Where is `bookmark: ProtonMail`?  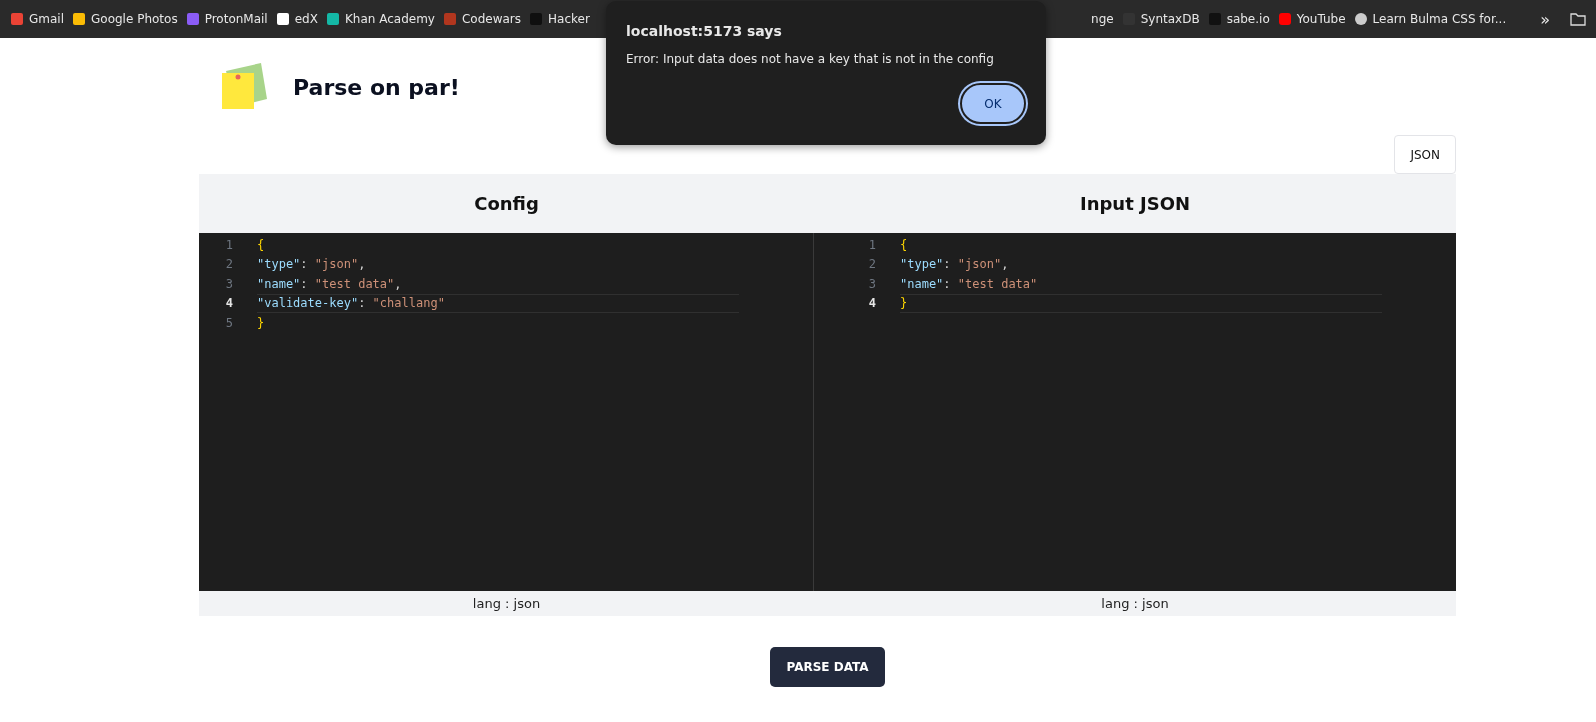
bookmark: ProtonMail is located at coordinates (226, 19).